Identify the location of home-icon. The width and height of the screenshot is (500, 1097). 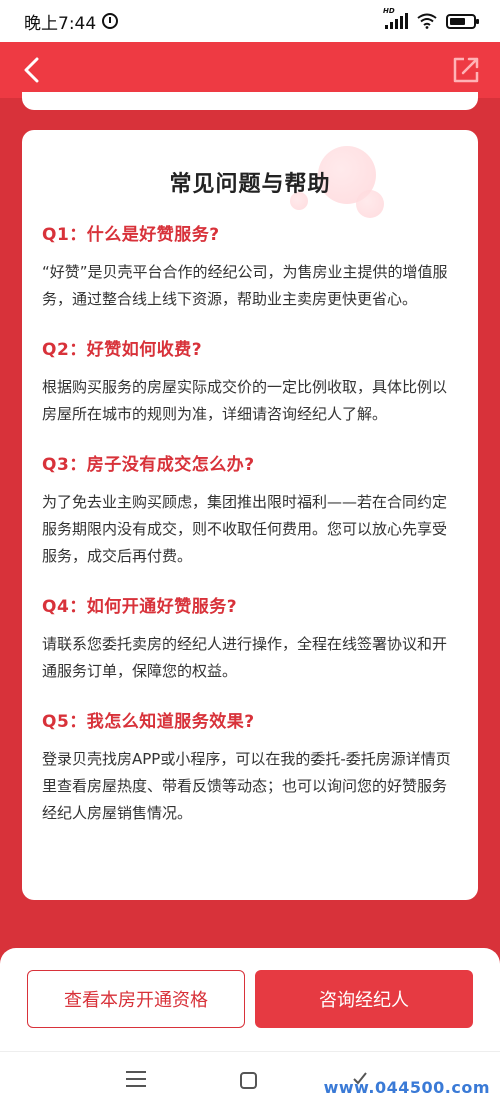
(248, 1080).